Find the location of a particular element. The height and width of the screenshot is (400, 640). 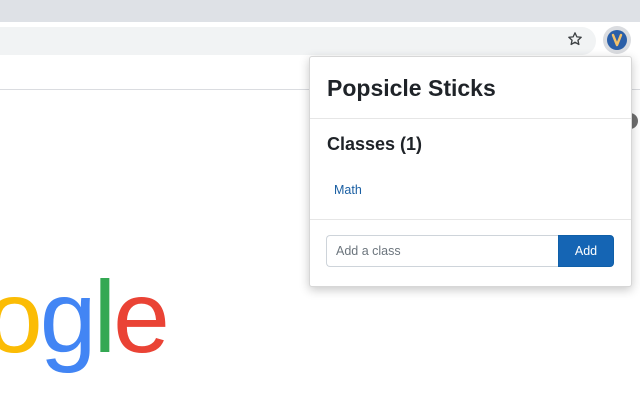

address-bar is located at coordinates (298, 41).